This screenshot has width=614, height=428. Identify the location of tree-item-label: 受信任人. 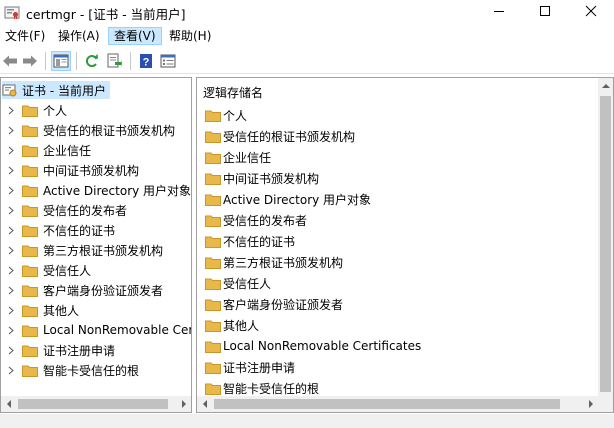
(67, 270).